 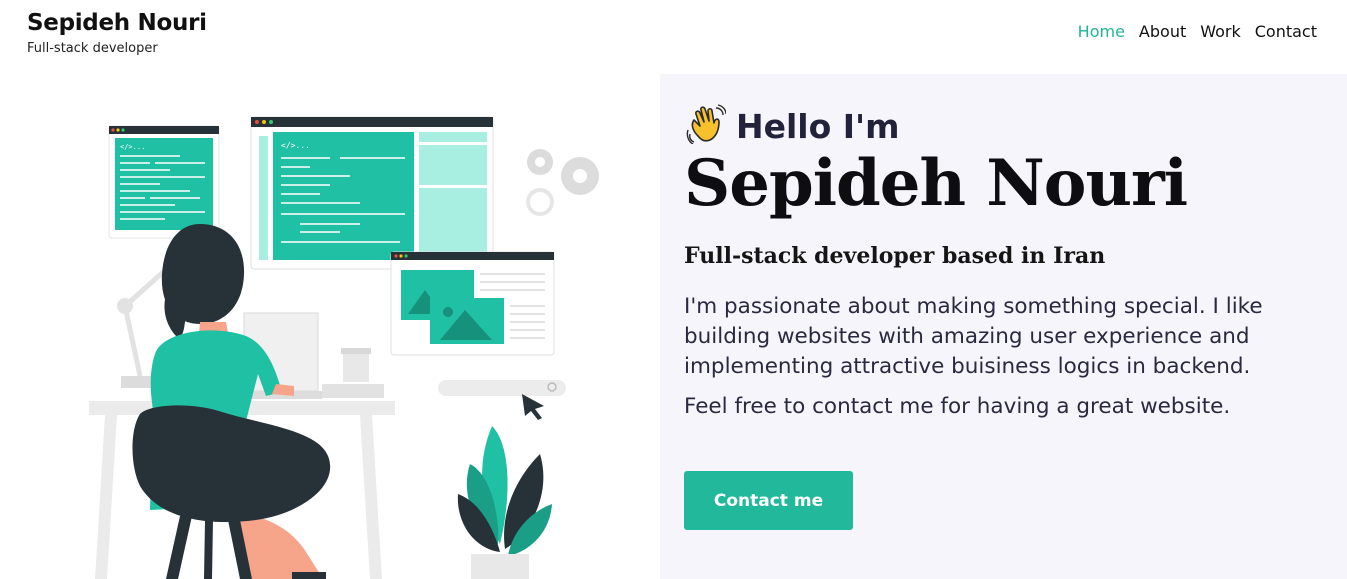 I want to click on hello-heading: Hello I'm, so click(x=793, y=126).